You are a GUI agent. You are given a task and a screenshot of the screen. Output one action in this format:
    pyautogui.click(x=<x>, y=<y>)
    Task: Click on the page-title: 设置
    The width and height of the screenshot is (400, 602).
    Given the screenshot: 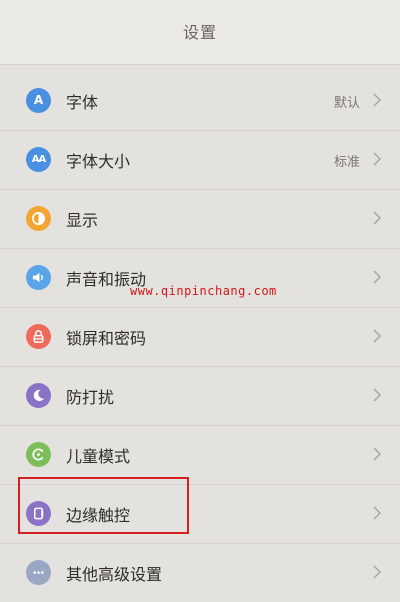 What is the action you would take?
    pyautogui.click(x=199, y=32)
    